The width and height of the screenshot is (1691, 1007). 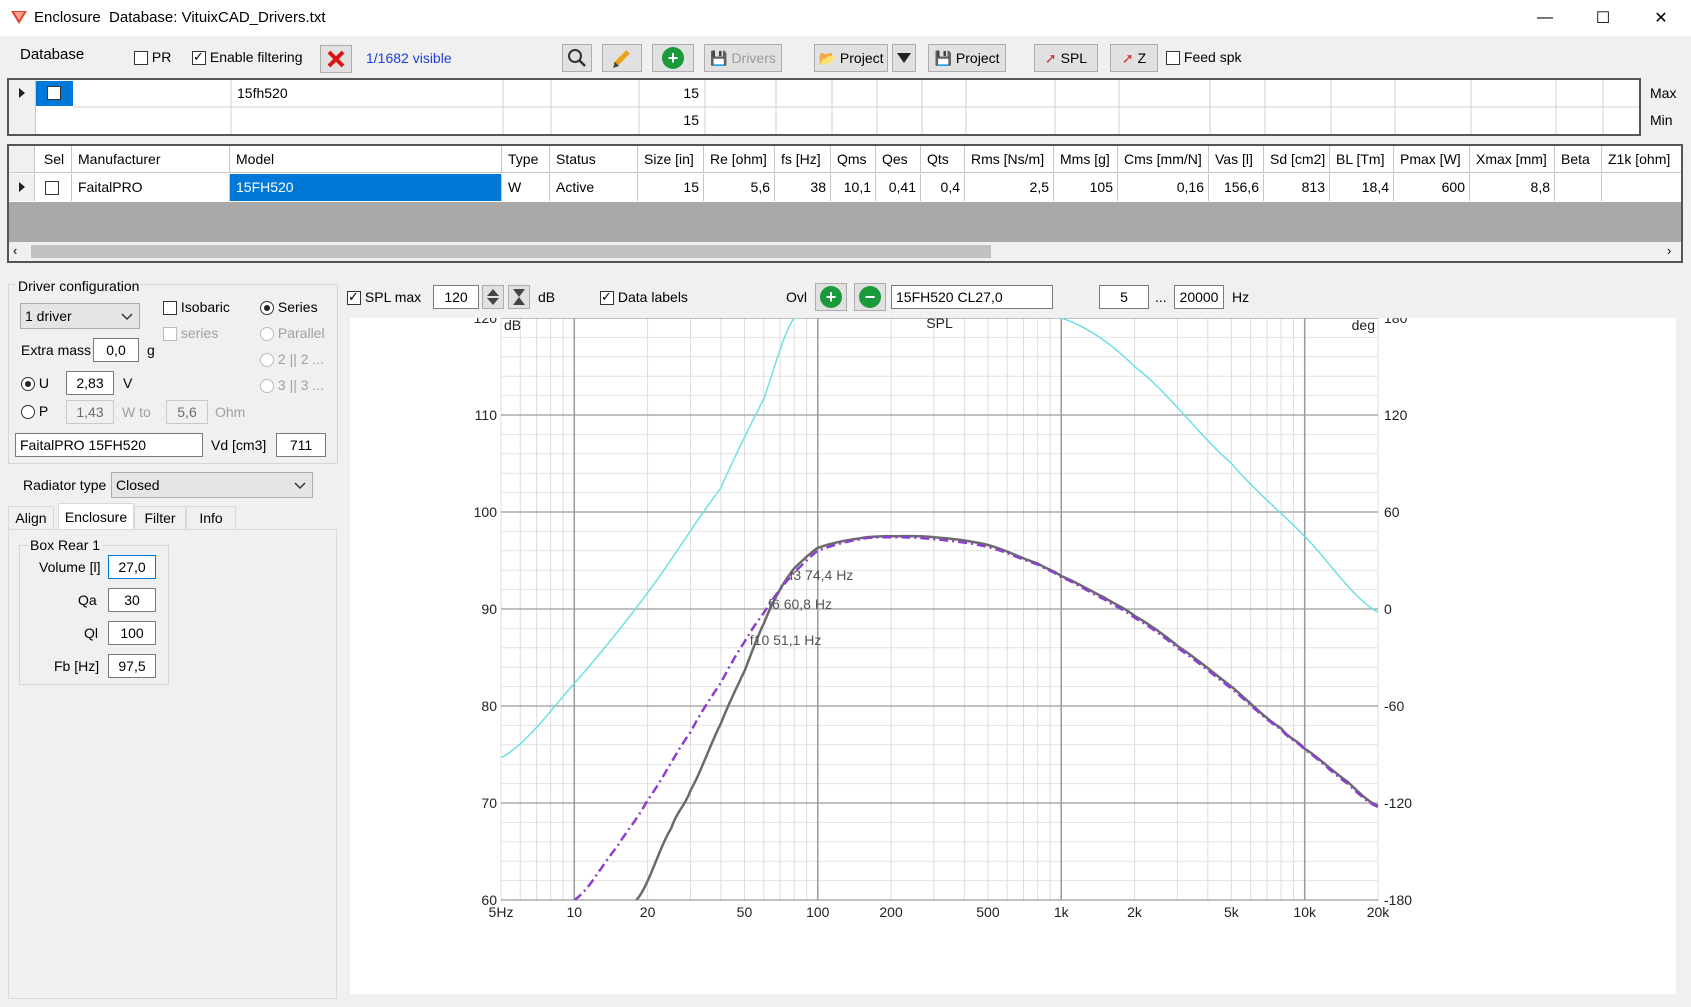 I want to click on row-select-cell, so click(x=53, y=187).